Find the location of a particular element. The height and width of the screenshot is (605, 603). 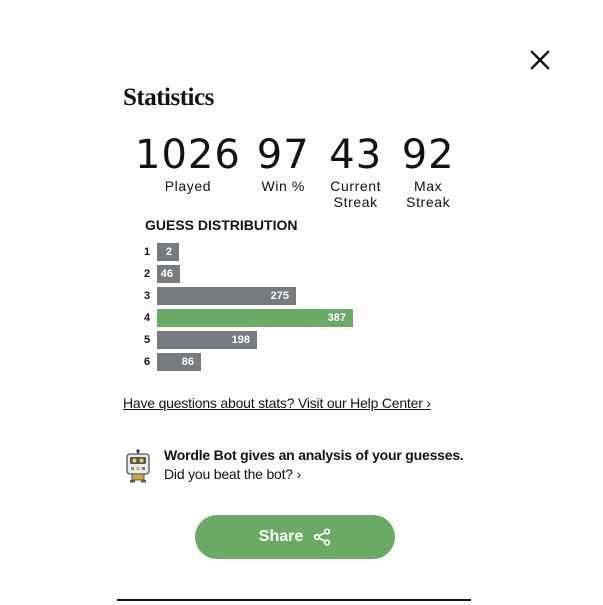

guess-number: 1 is located at coordinates (147, 252).